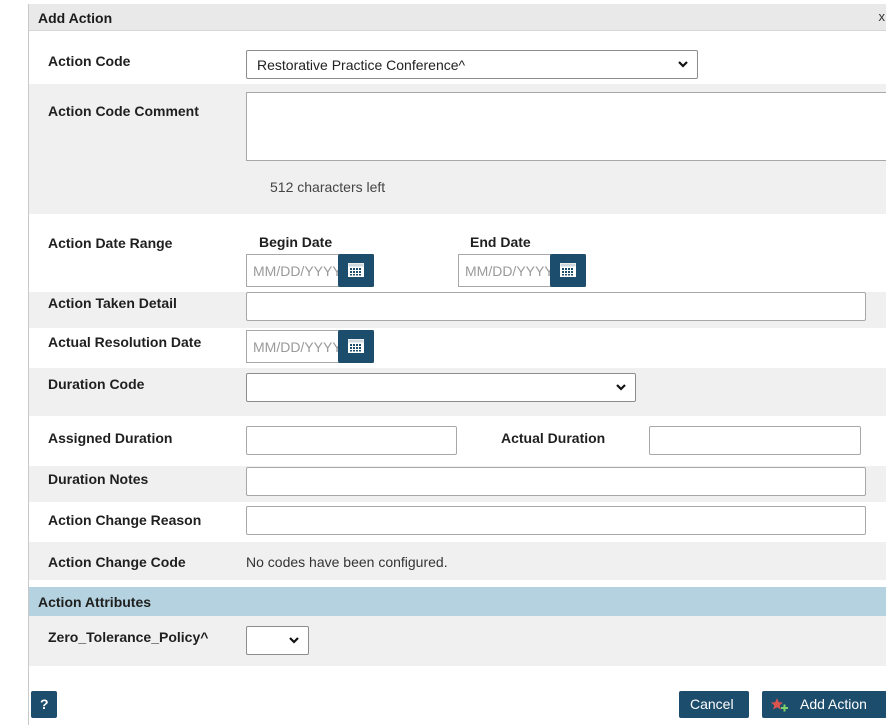  Describe the element at coordinates (98, 479) in the screenshot. I see `duration-notes-label: Duration Notes` at that location.